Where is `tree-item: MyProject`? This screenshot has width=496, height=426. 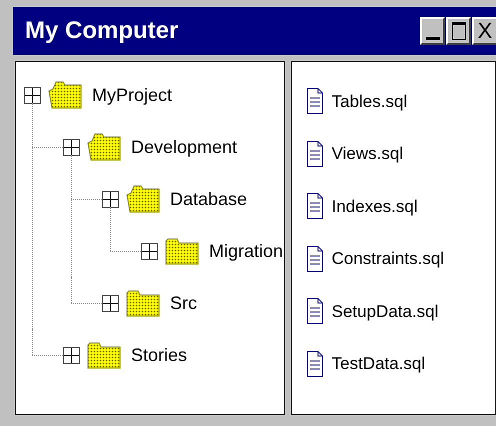 tree-item: MyProject is located at coordinates (132, 95).